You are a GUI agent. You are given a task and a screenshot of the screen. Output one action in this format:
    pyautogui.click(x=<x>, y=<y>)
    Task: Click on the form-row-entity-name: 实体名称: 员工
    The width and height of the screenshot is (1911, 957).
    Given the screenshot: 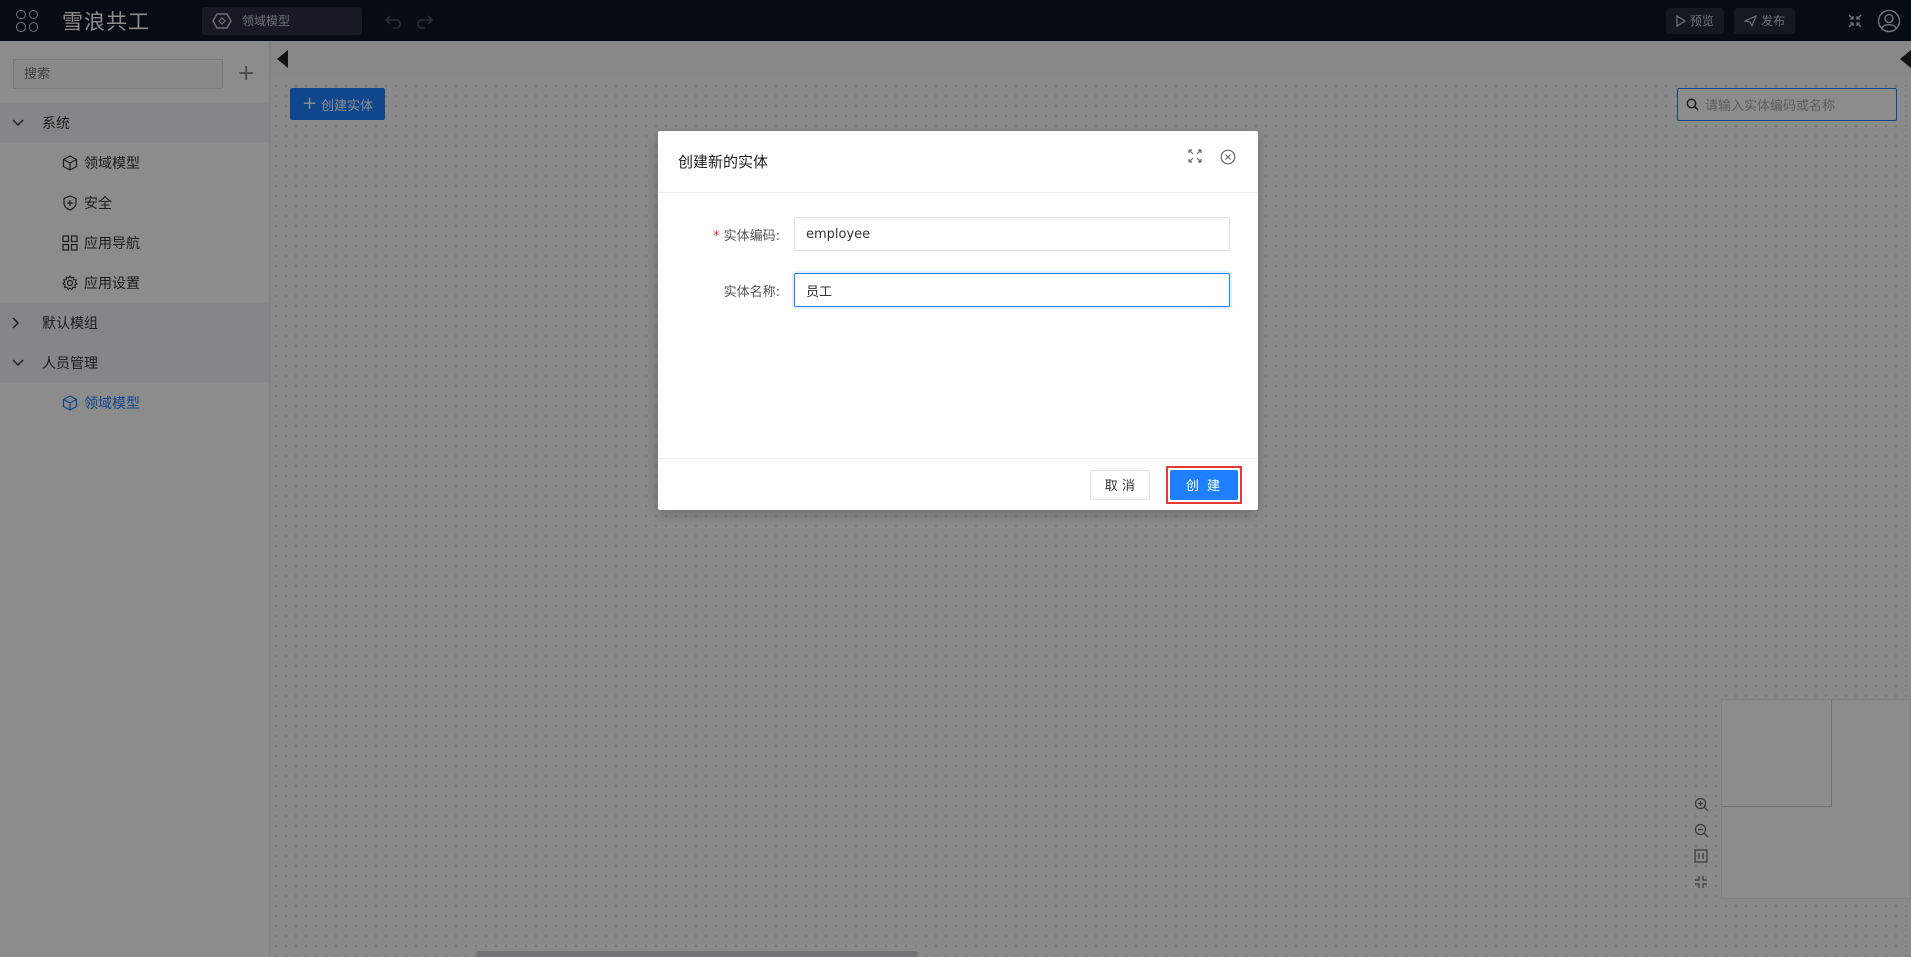 What is the action you would take?
    pyautogui.click(x=958, y=290)
    